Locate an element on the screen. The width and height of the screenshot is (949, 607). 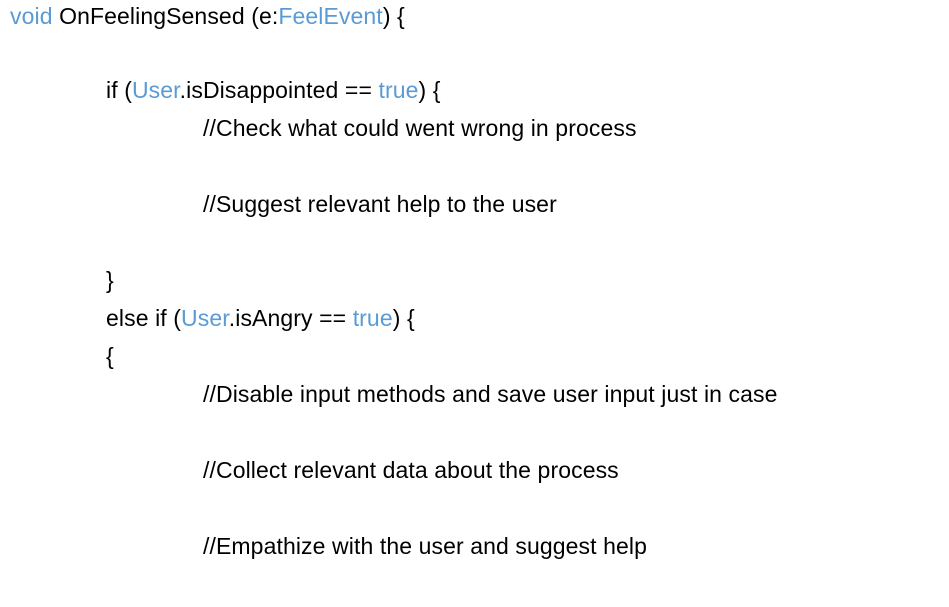
is-angry-member: .isAngry == is located at coordinates (290, 318).